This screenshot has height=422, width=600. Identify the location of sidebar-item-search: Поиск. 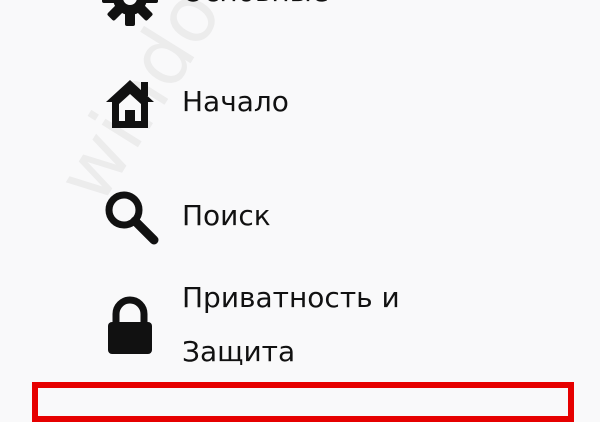
(338, 216).